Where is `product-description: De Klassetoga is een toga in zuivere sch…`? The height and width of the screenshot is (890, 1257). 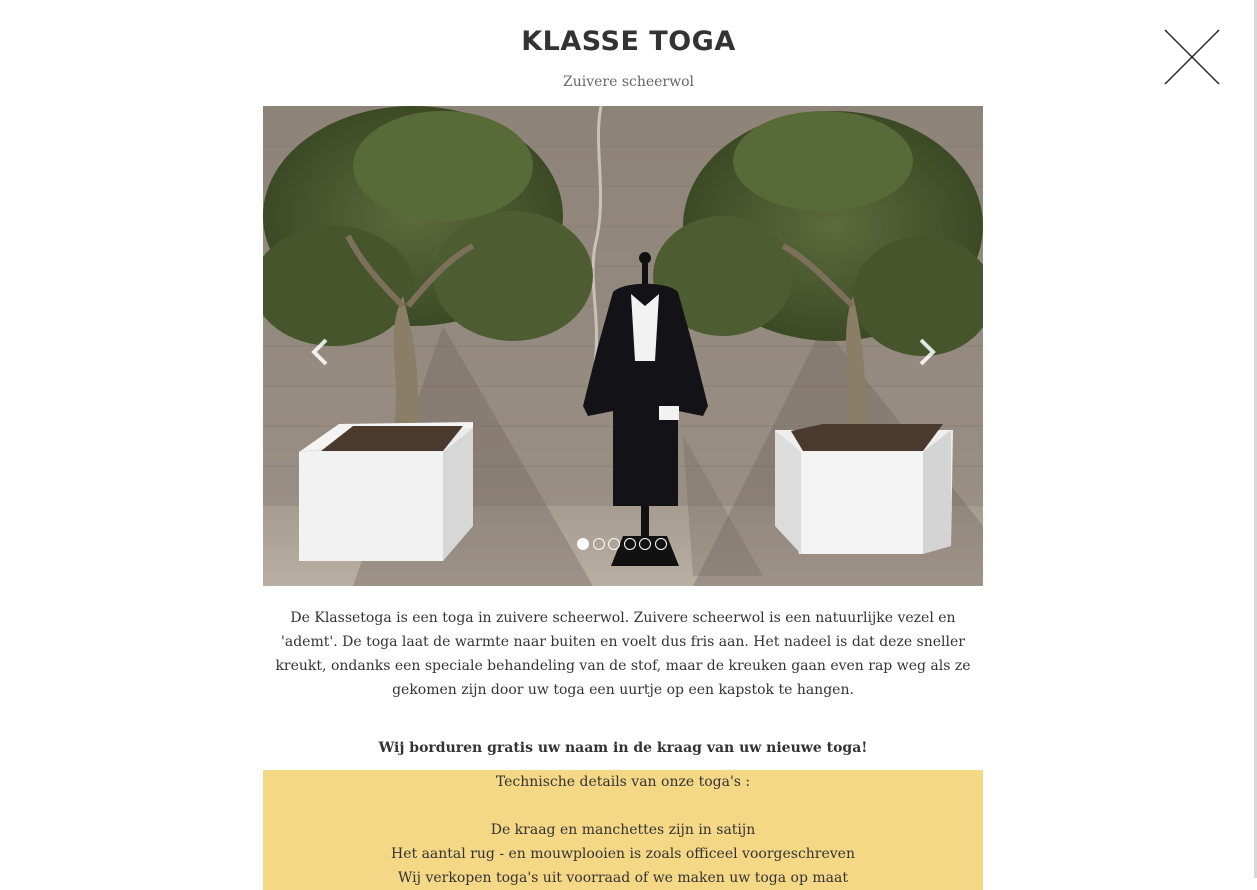
product-description: De Klassetoga is een toga in zuivere sch… is located at coordinates (623, 654).